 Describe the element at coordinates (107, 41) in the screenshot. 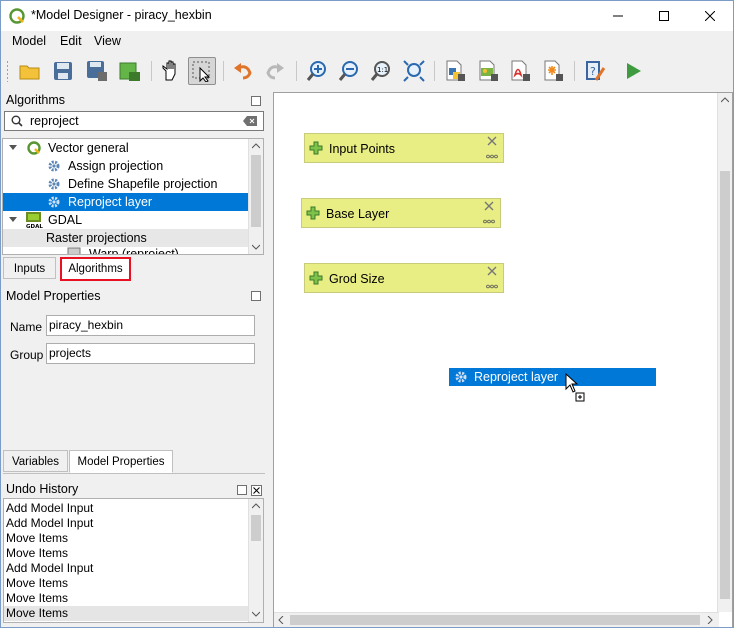

I see `menu-view: View` at that location.